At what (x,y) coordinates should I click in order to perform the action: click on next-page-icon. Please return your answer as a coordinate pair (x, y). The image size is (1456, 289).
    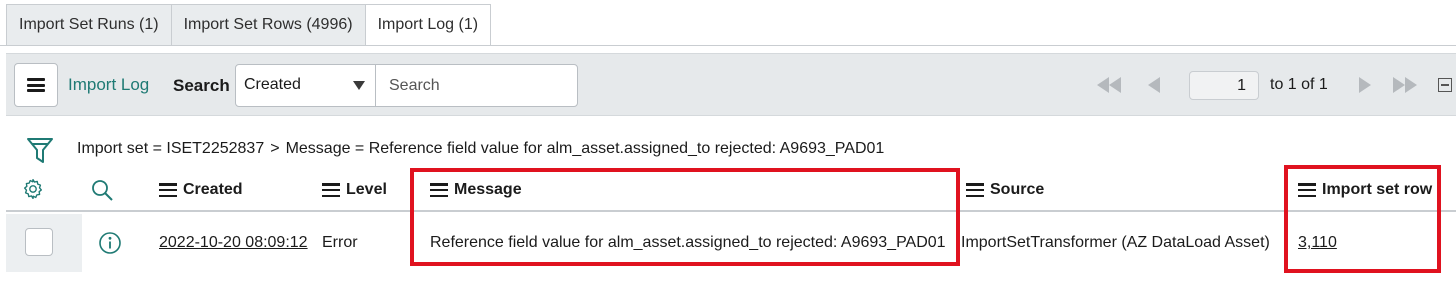
    Looking at the image, I should click on (1365, 85).